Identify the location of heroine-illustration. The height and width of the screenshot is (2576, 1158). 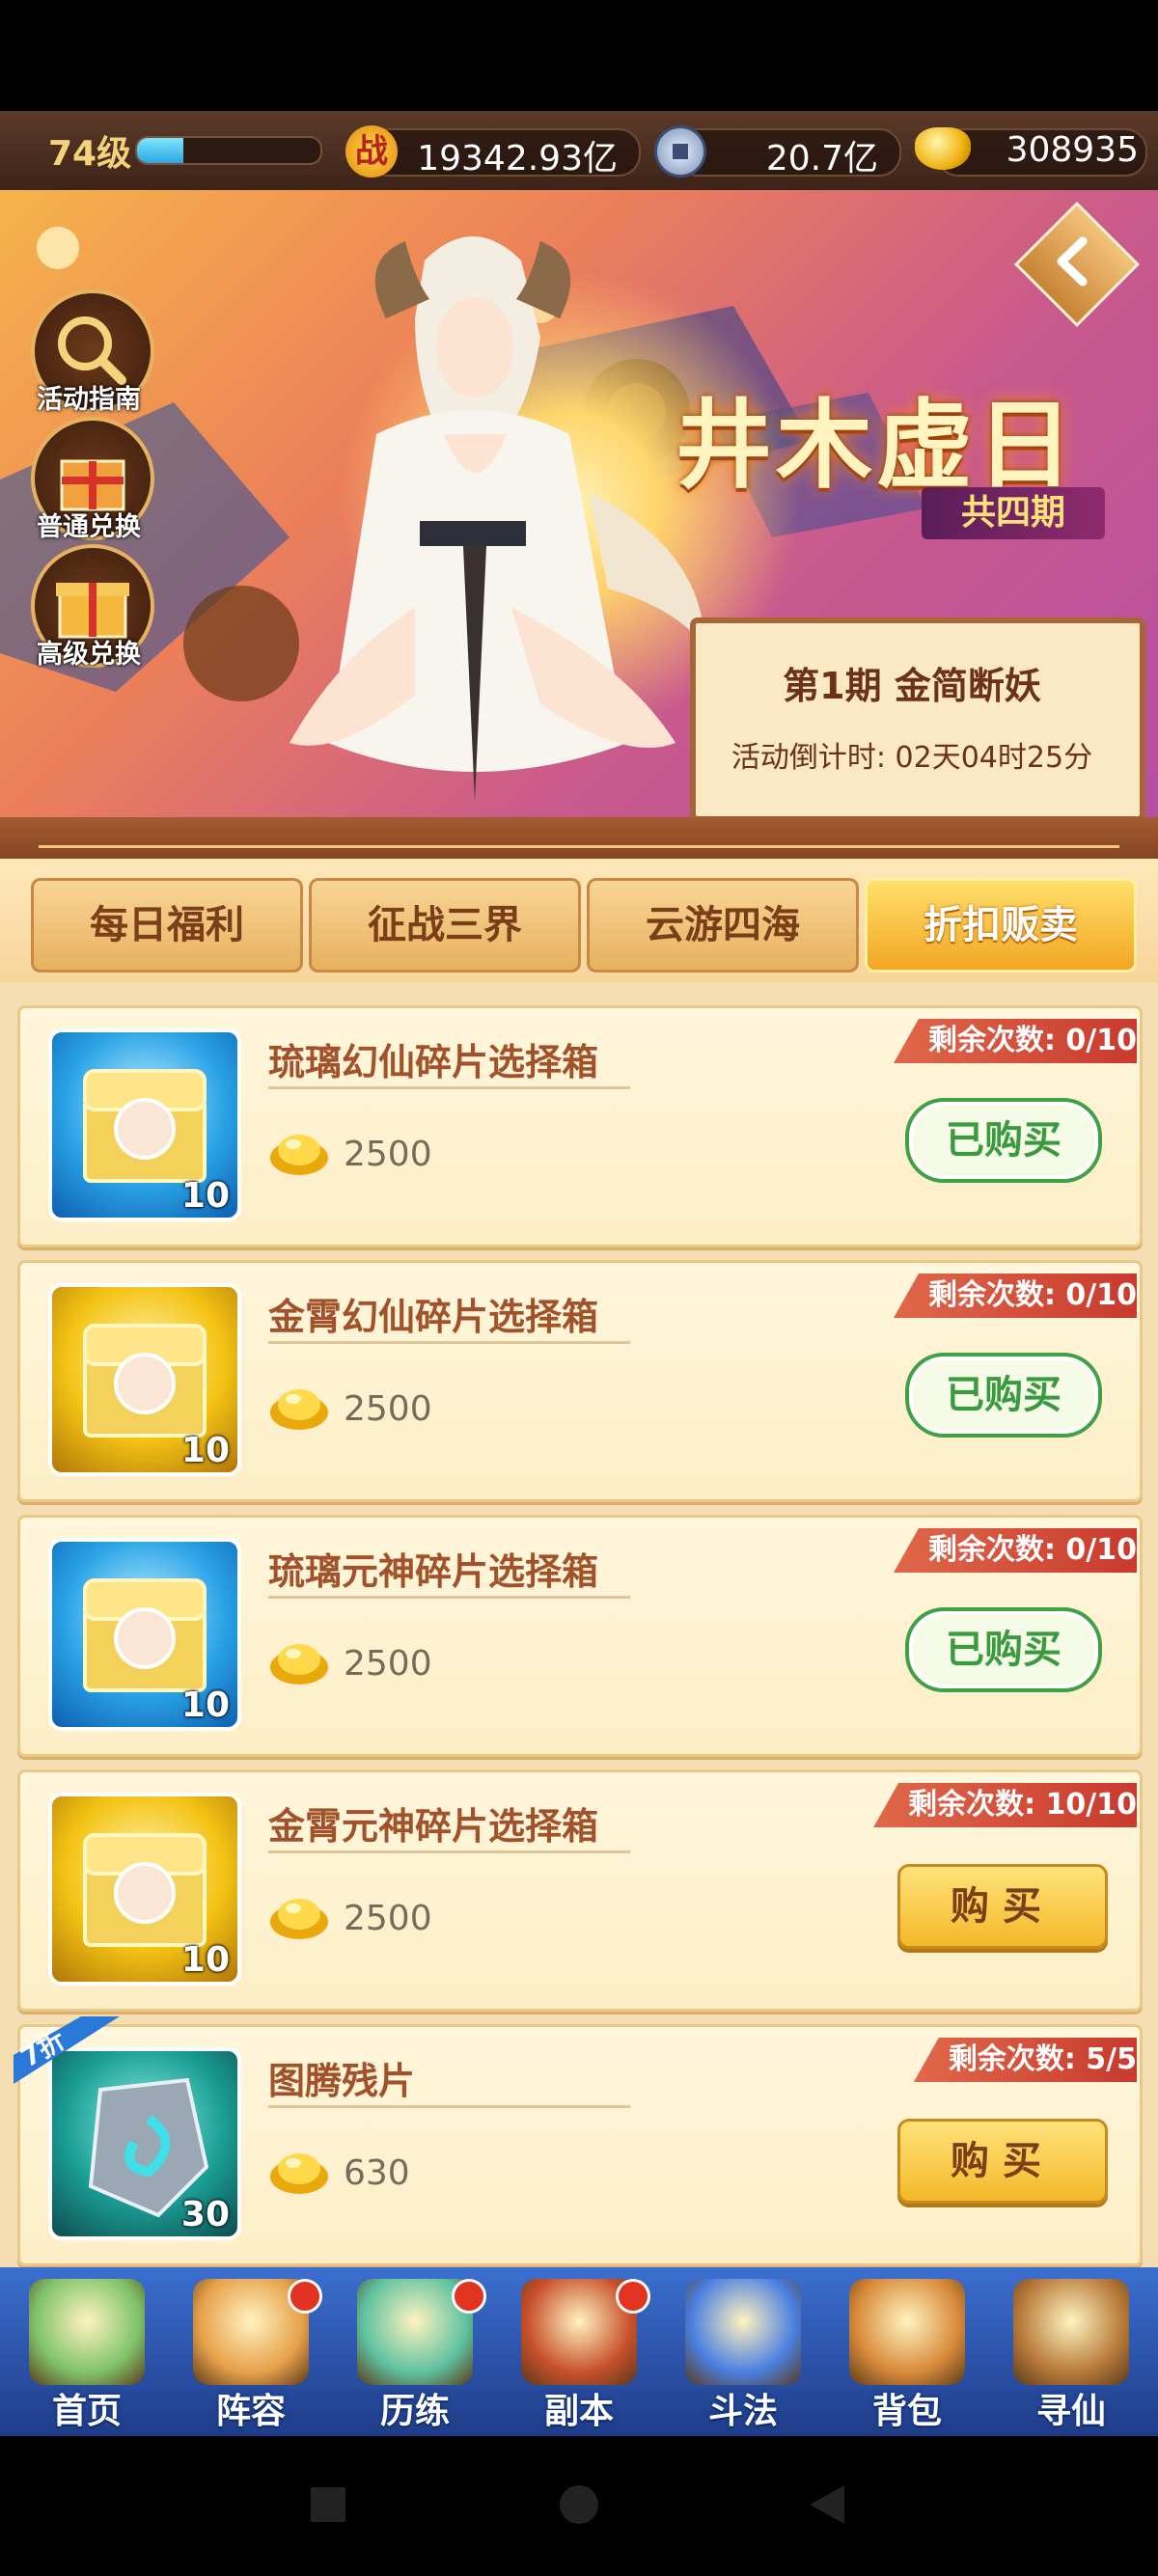
(497, 518).